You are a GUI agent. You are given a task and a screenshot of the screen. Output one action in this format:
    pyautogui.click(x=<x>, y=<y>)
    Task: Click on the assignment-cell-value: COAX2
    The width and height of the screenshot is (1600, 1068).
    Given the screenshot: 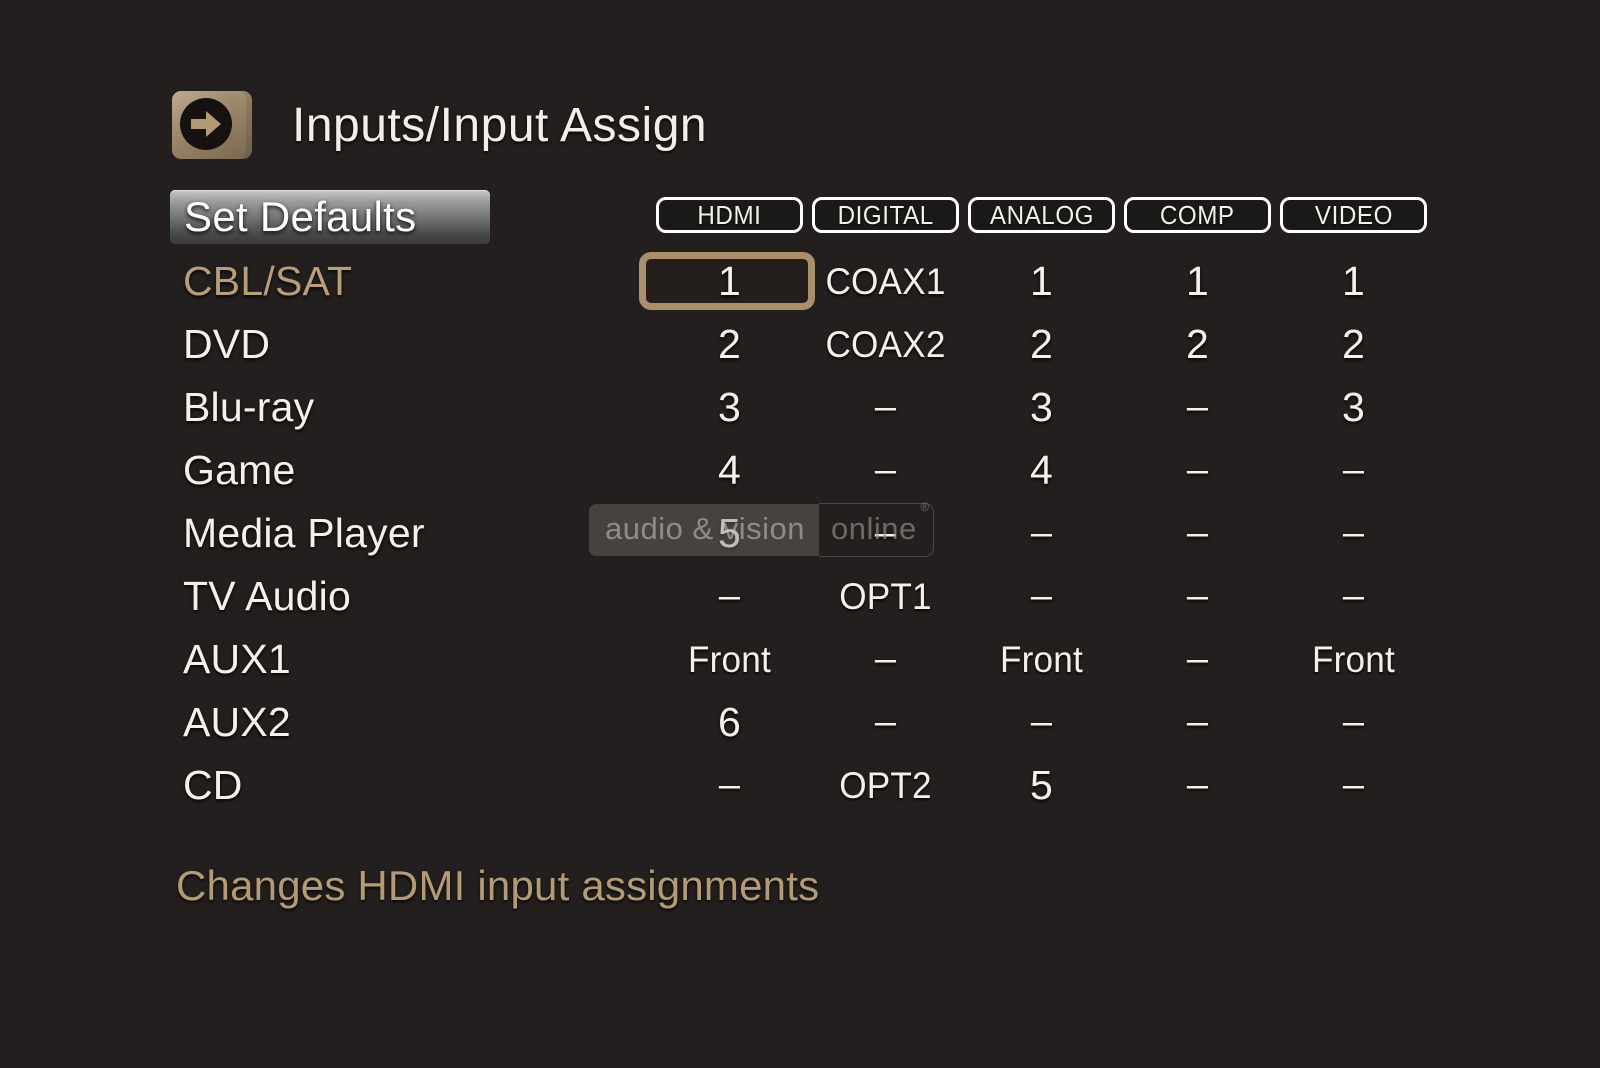 What is the action you would take?
    pyautogui.click(x=885, y=344)
    